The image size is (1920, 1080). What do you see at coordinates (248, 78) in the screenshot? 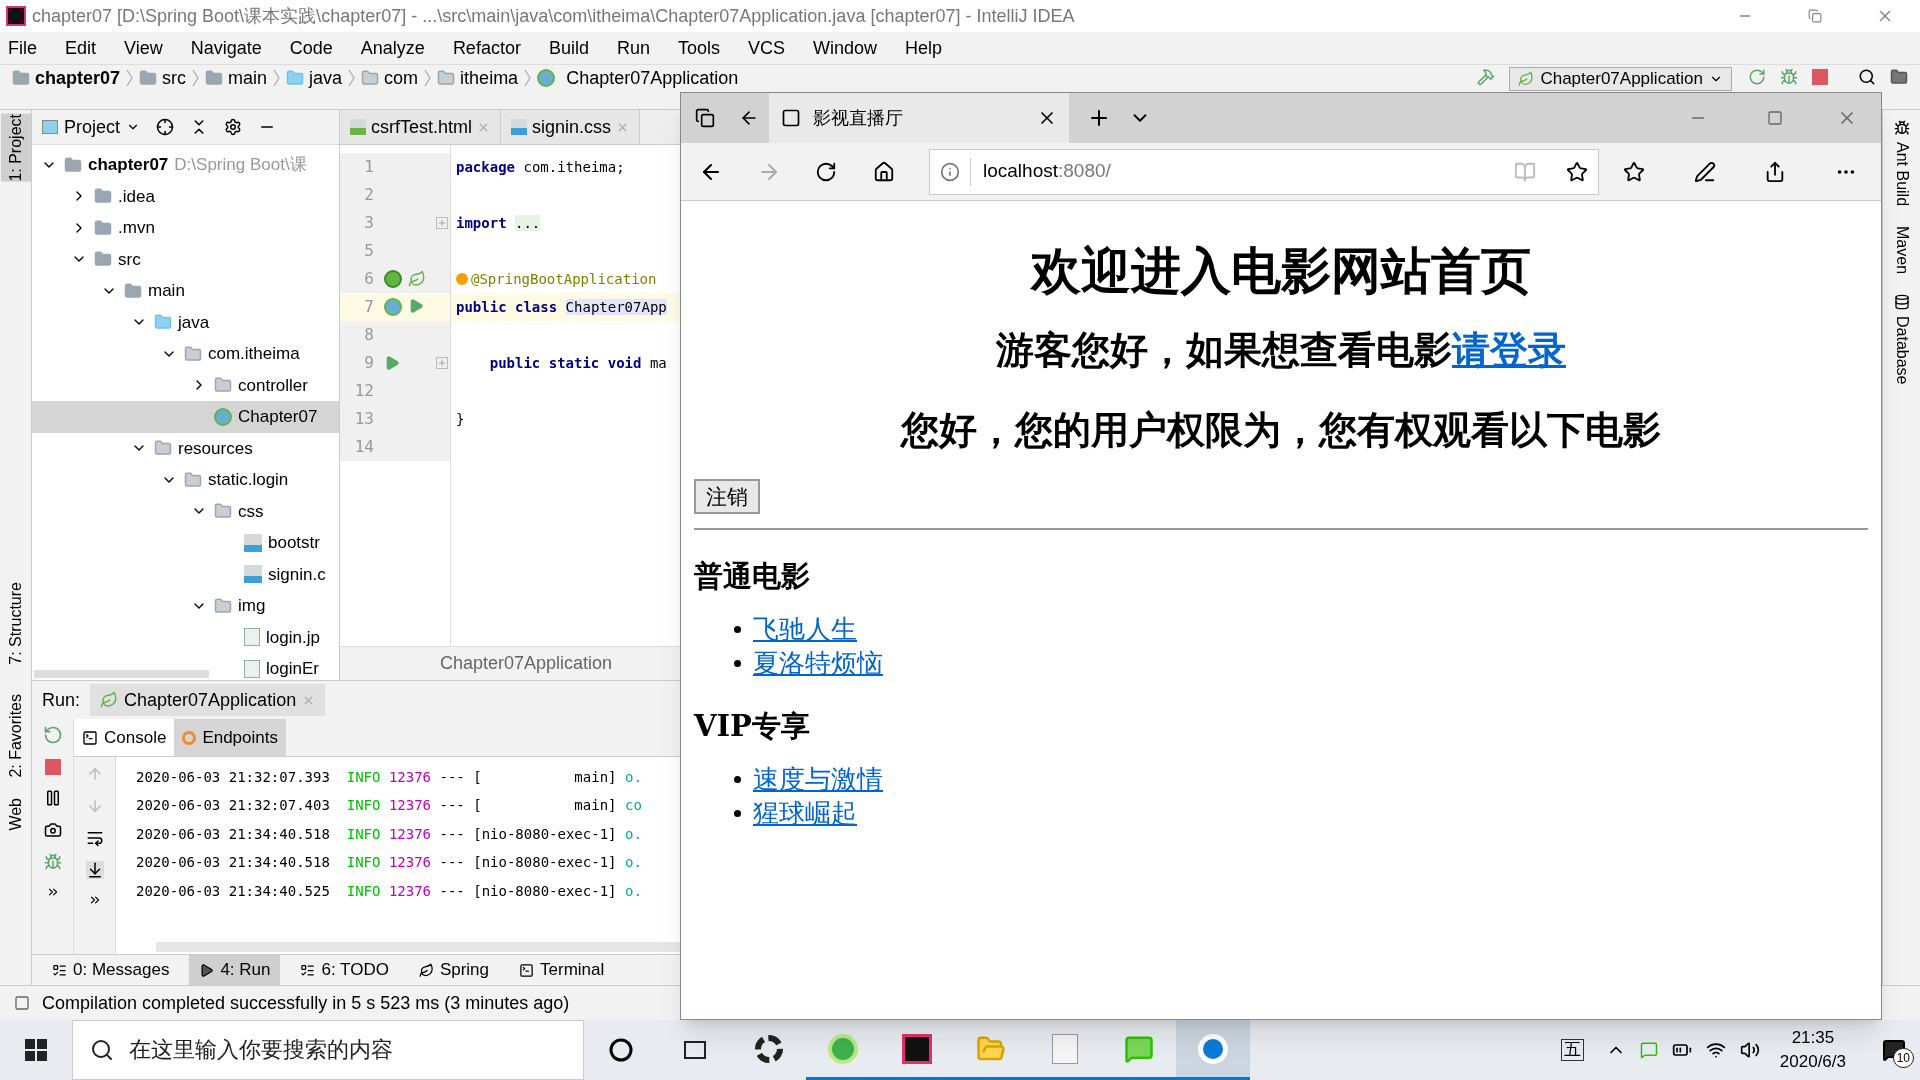
I see `breadcrumb-item: main` at bounding box center [248, 78].